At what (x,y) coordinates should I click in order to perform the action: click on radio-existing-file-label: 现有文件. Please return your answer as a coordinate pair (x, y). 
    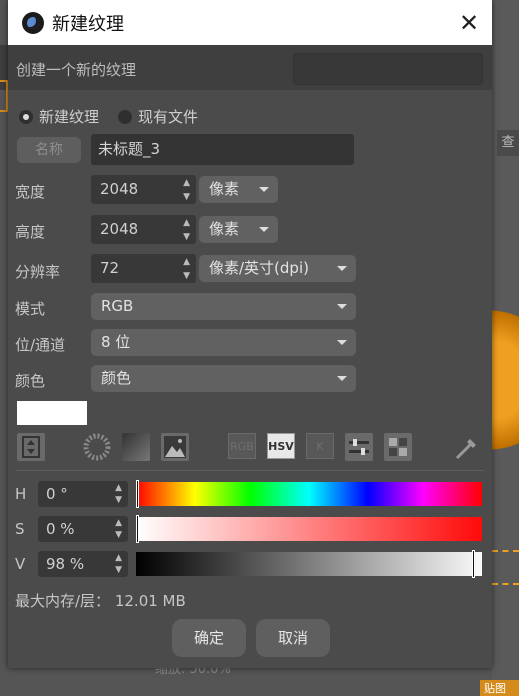
    Looking at the image, I should click on (168, 117).